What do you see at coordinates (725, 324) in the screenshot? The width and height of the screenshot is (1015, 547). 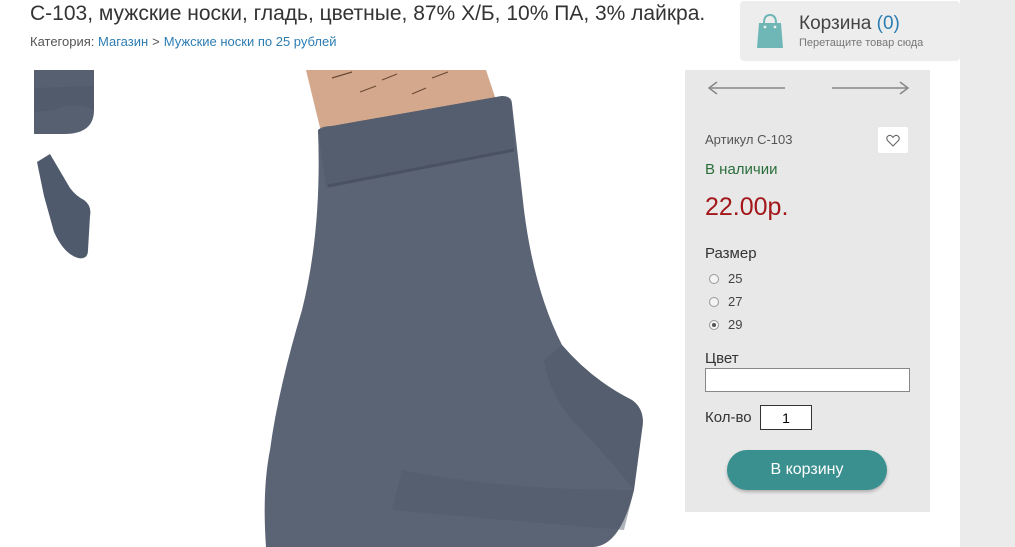 I see `size-option-29: 29` at bounding box center [725, 324].